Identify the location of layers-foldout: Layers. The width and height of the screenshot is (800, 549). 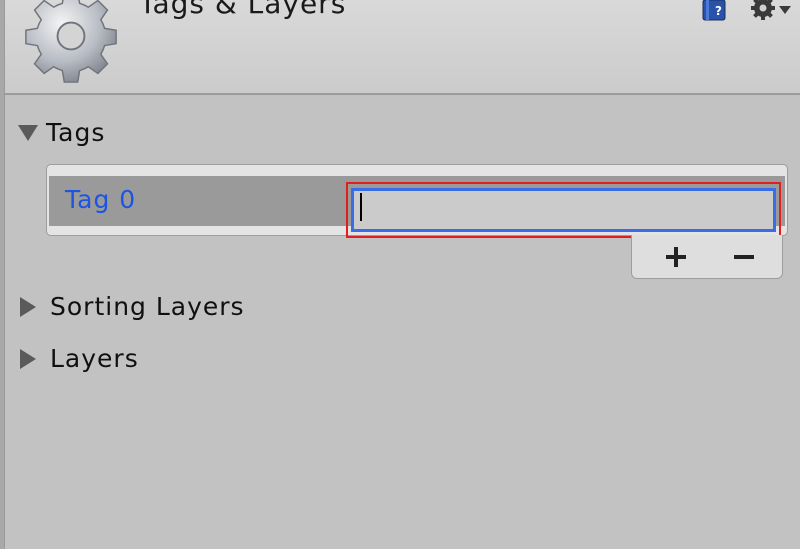
(79, 358).